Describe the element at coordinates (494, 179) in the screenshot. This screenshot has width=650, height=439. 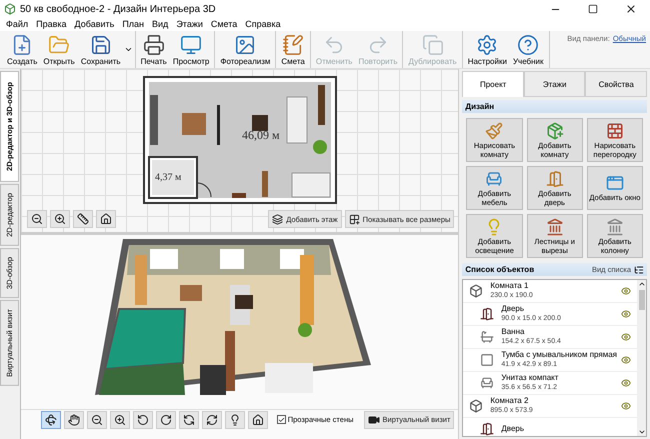
I see `armchair-icon` at that location.